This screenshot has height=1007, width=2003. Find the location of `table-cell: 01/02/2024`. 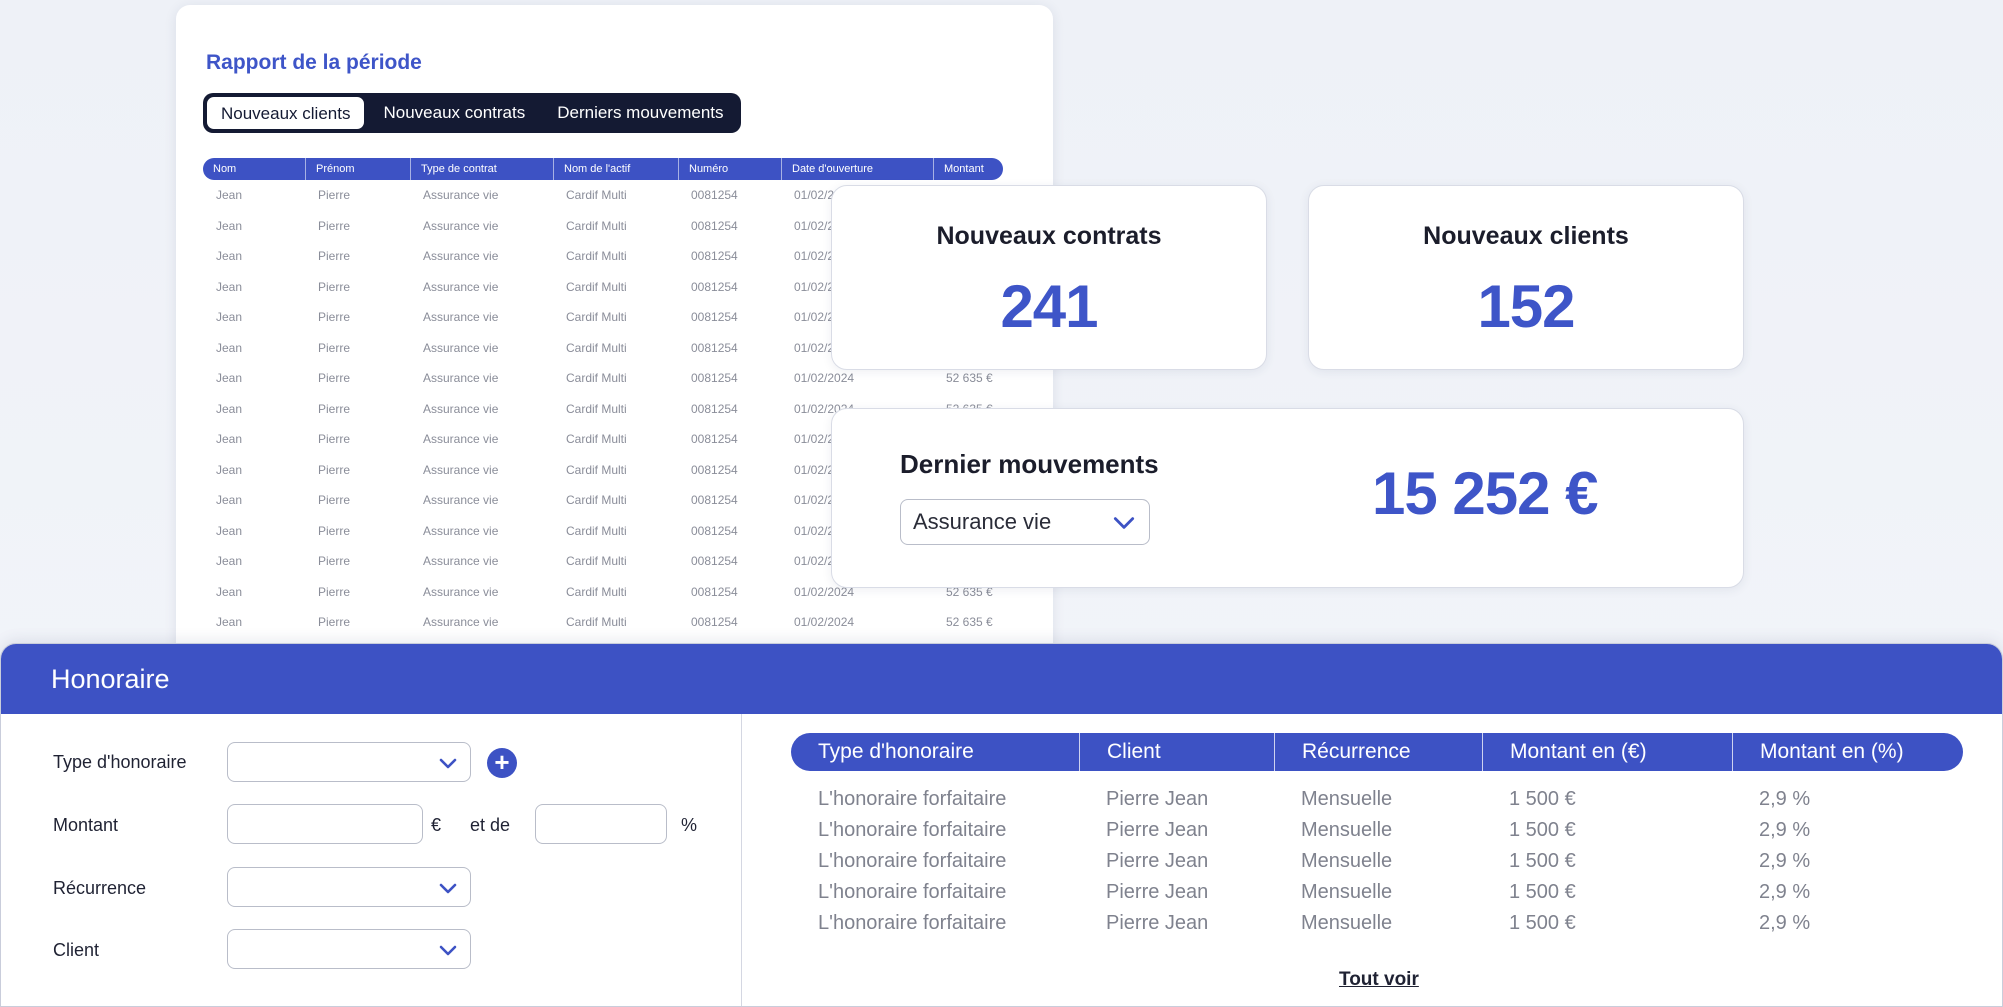

table-cell: 01/02/2024 is located at coordinates (824, 378).